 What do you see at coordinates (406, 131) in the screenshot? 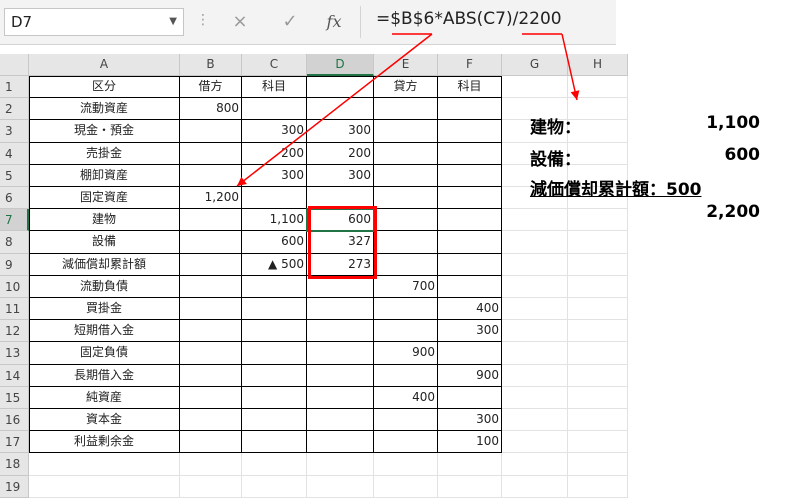
I see `cell-e3` at bounding box center [406, 131].